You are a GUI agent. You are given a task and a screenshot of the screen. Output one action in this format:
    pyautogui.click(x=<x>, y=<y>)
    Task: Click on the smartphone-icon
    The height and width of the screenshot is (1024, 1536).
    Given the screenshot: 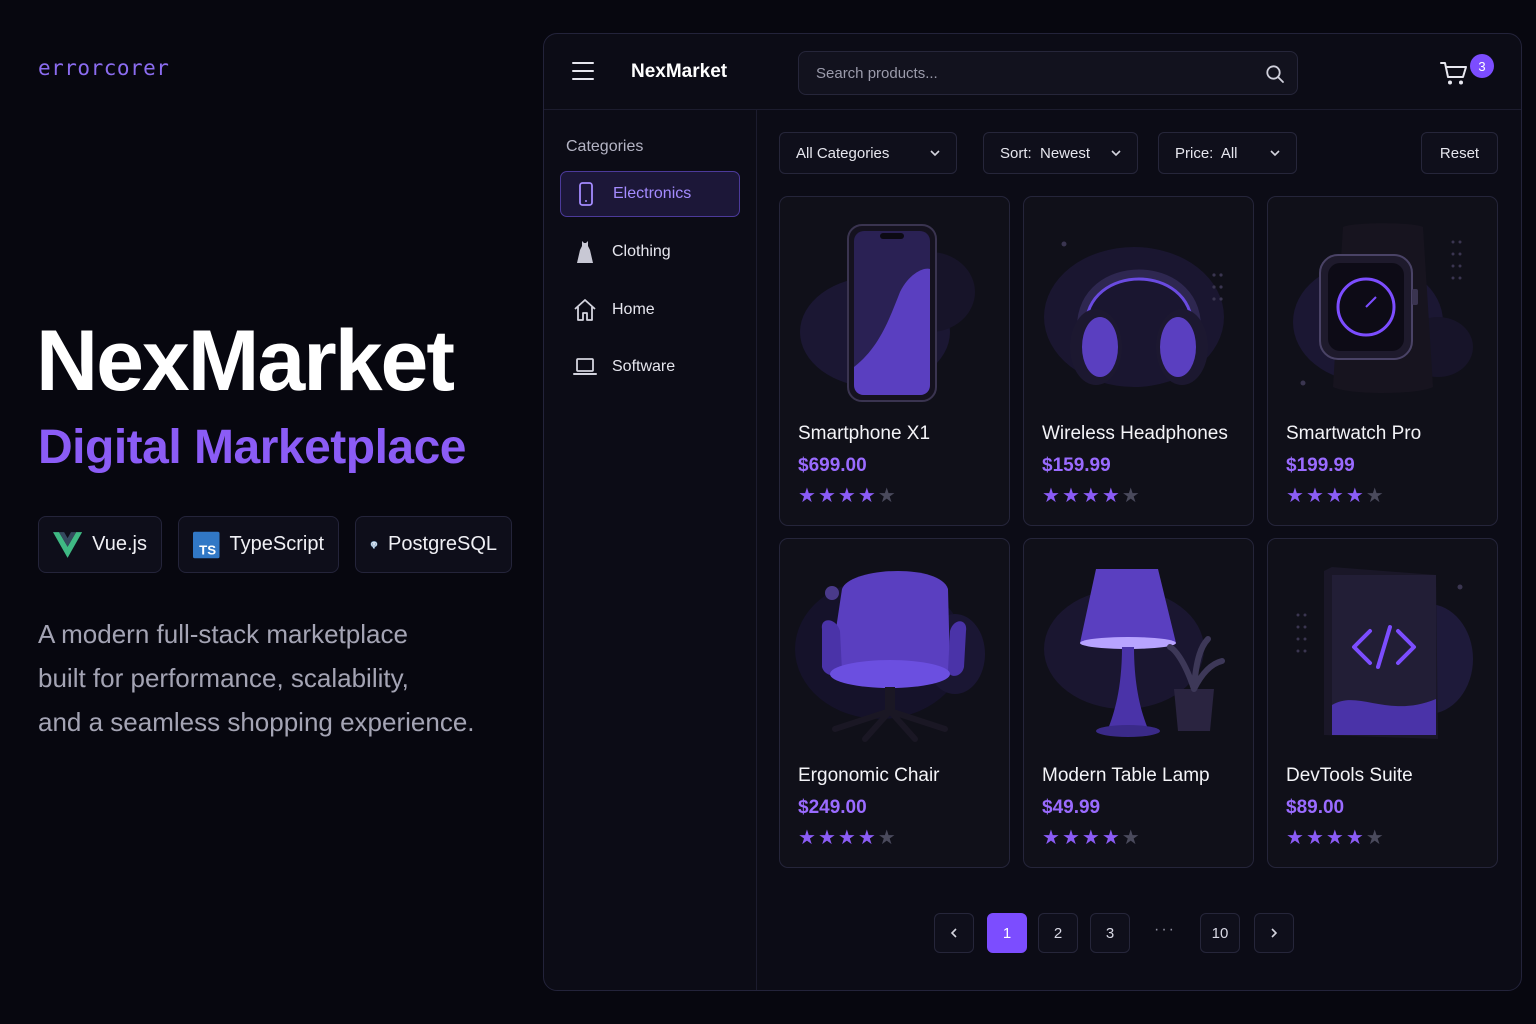 What is the action you would take?
    pyautogui.click(x=586, y=194)
    